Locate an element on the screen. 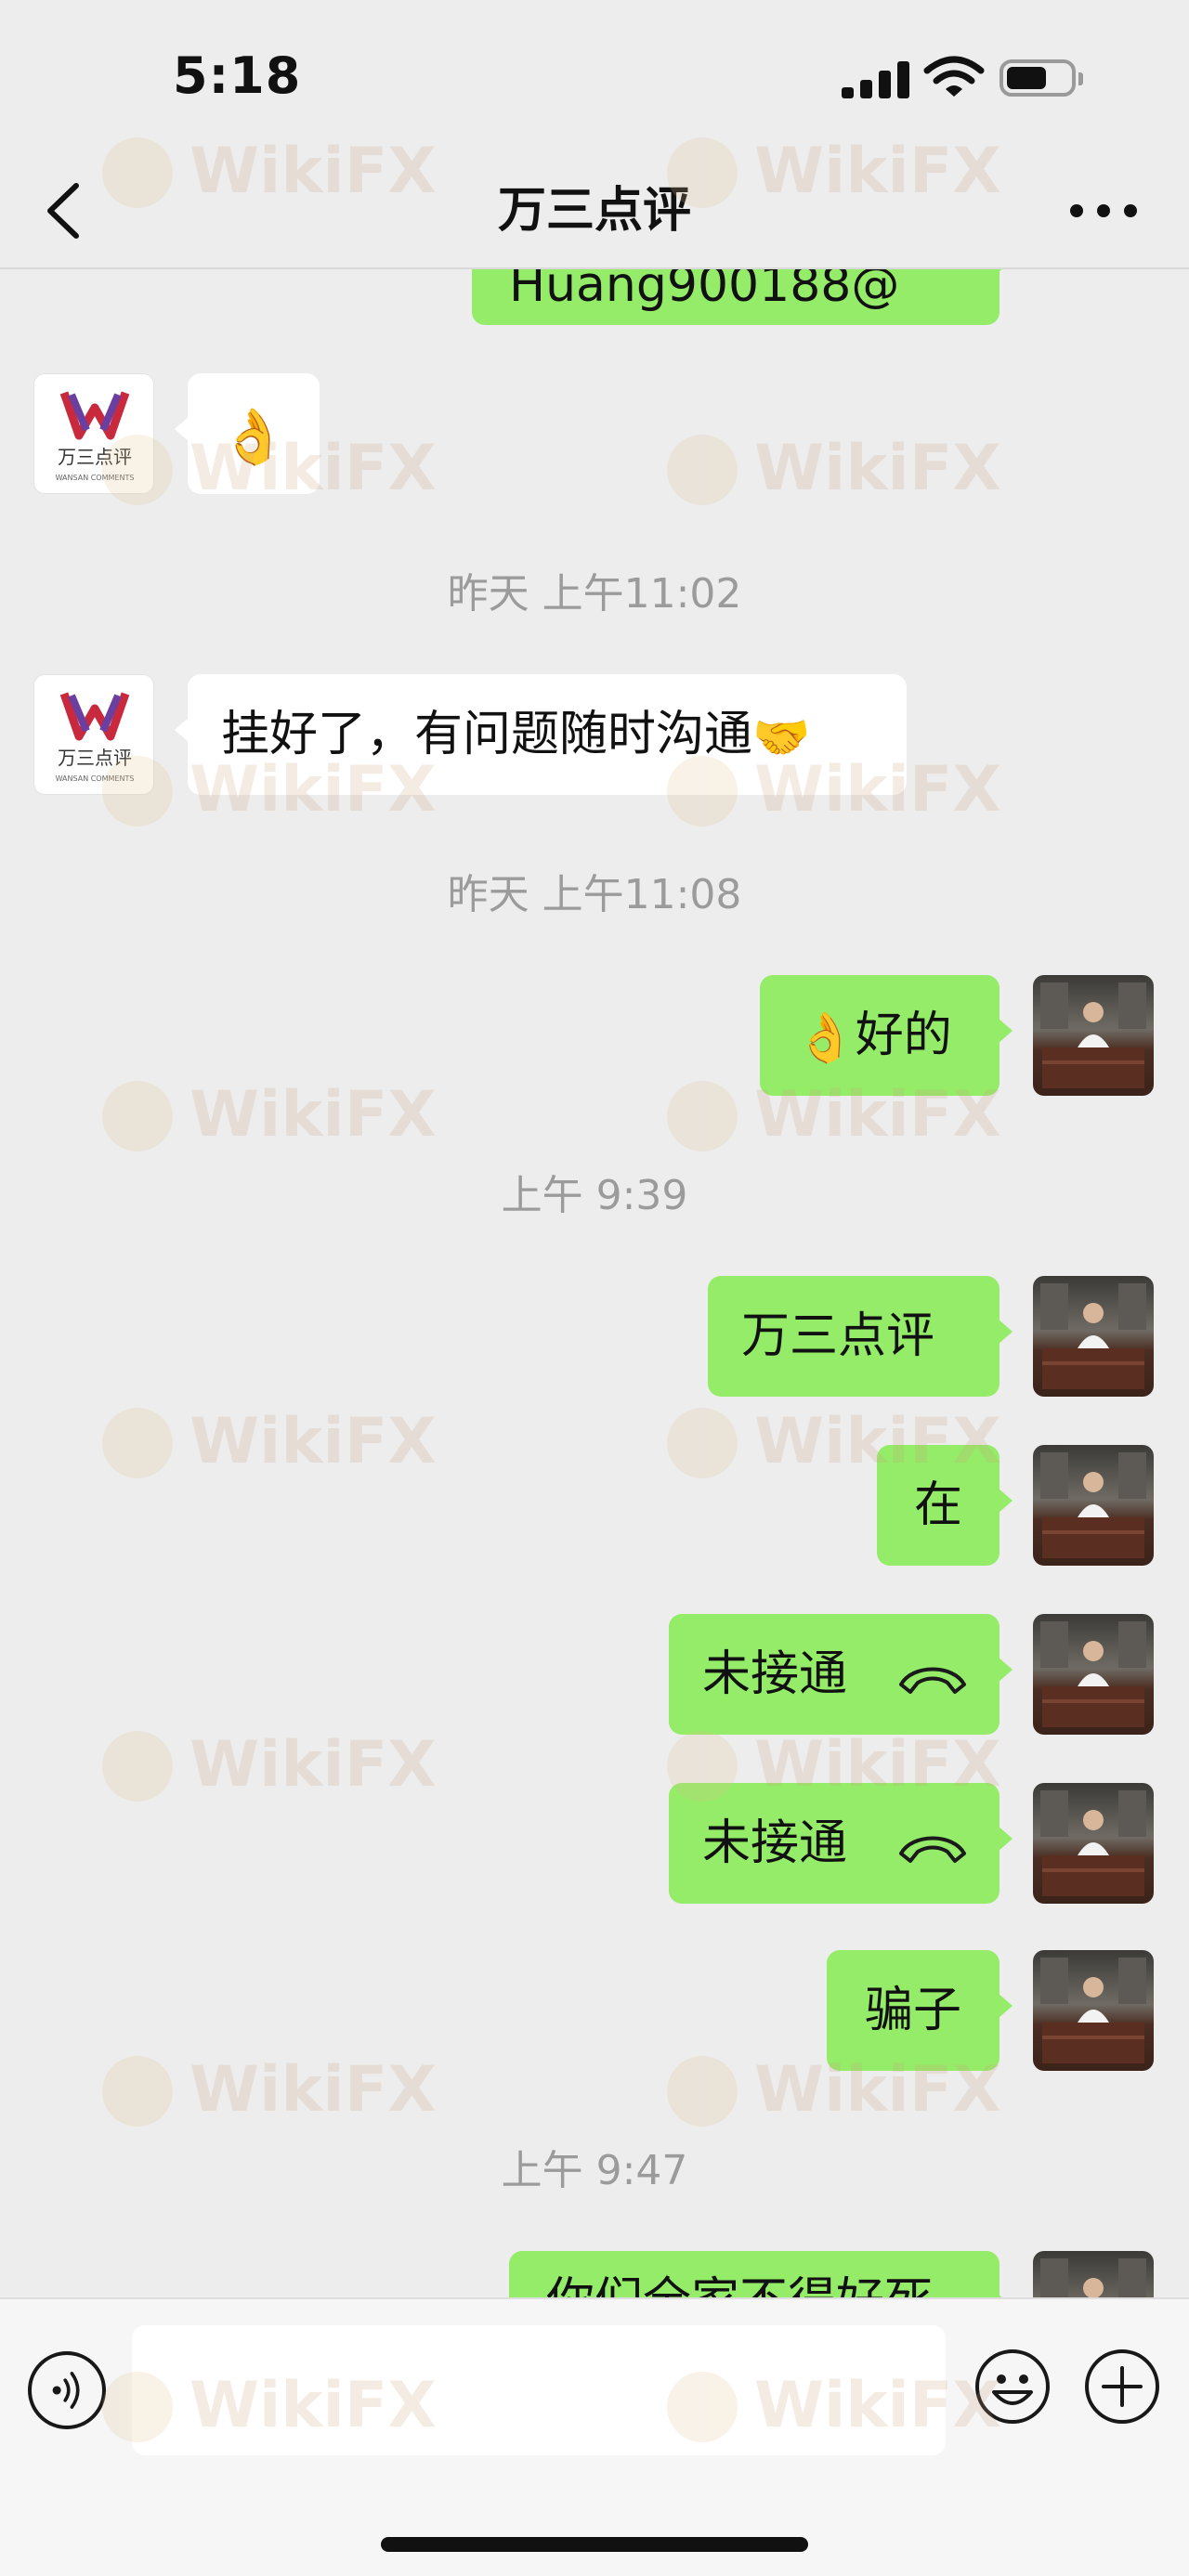 This screenshot has height=2576, width=1189. message-bubble-outgoing: 👌好的 is located at coordinates (886, 1036).